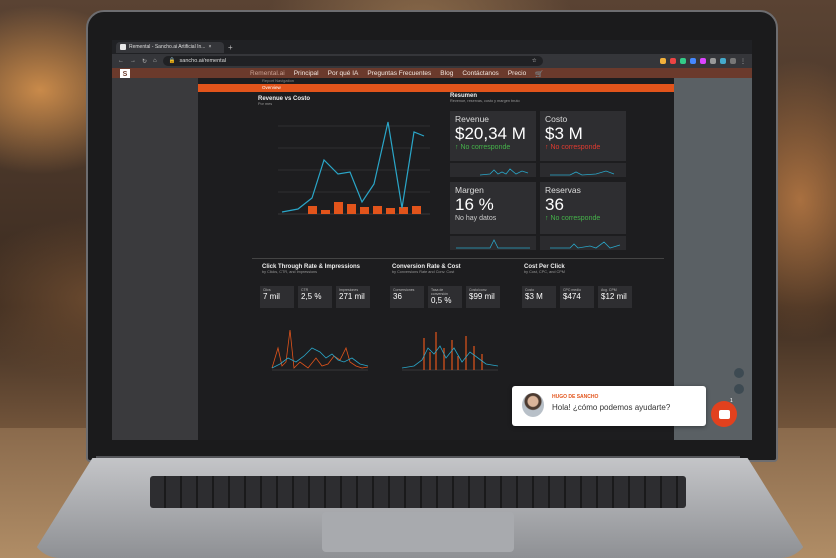 This screenshot has width=836, height=558. I want to click on bookmark-star-icon: ☆, so click(534, 61).